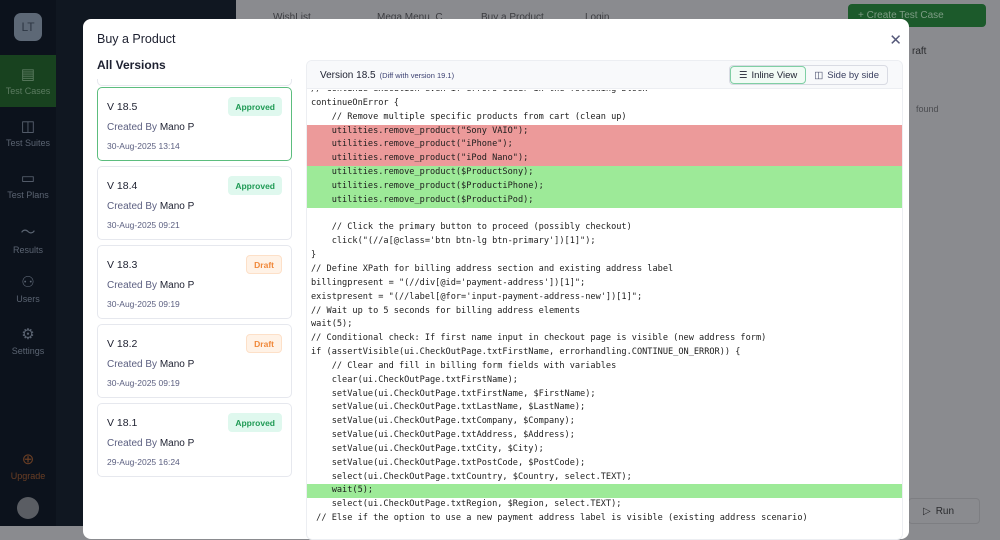 Image resolution: width=1000 pixels, height=540 pixels. I want to click on sidebar-item-test-suites: ◫ Test Suites, so click(28, 132).